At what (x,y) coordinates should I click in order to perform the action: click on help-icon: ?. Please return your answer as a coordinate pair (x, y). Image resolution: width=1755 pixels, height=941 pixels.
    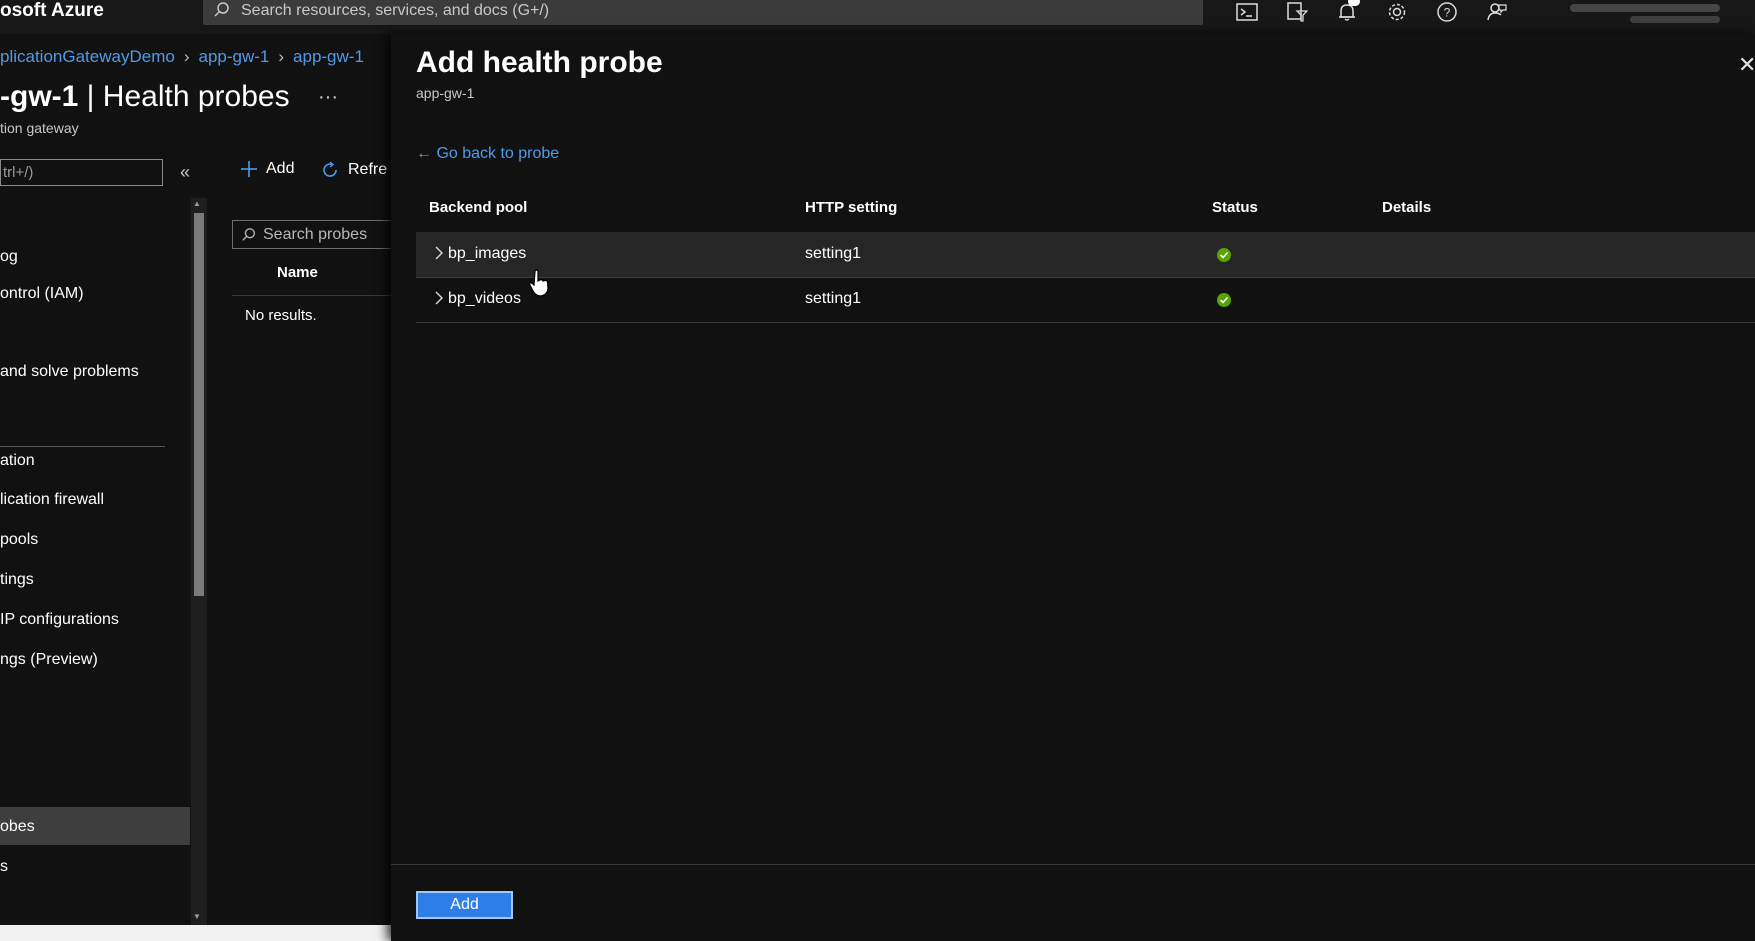
    Looking at the image, I should click on (1447, 12).